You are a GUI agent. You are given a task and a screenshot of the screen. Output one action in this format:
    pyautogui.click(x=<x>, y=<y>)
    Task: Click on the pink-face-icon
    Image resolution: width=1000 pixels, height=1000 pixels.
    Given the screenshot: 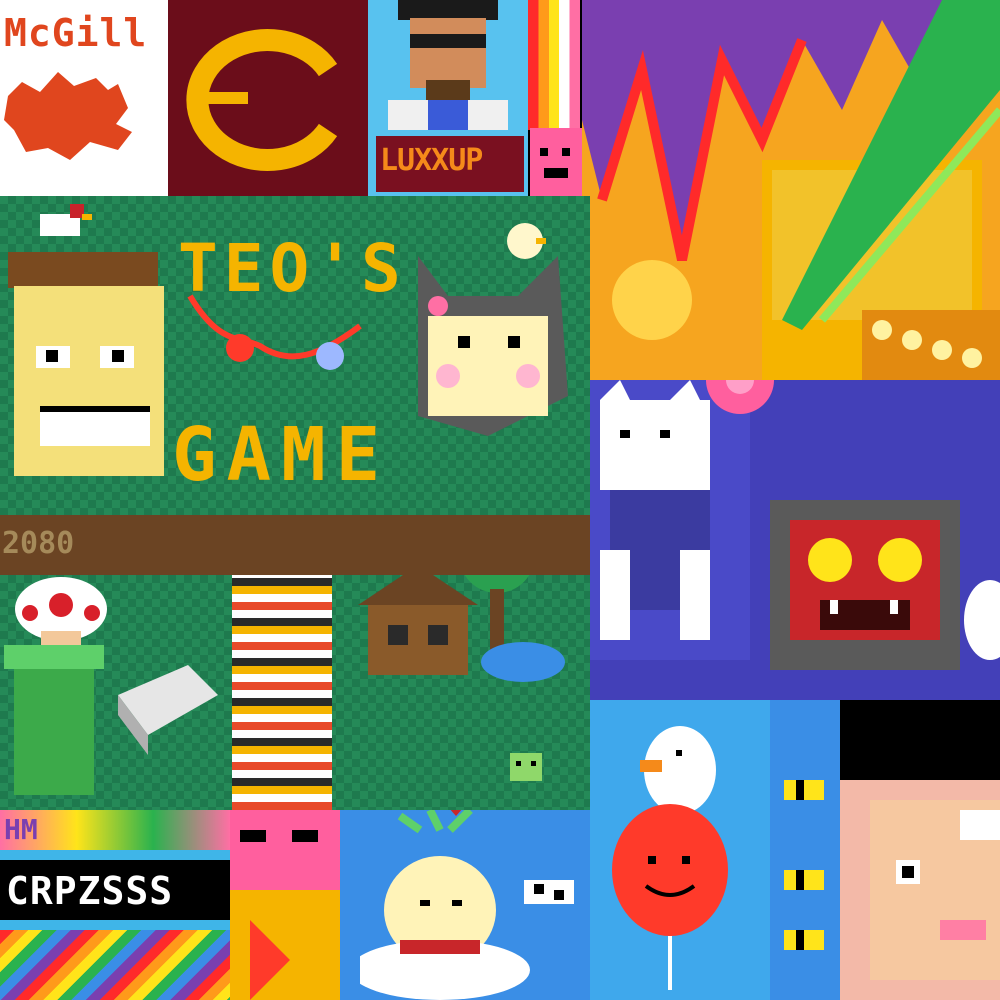 What is the action you would take?
    pyautogui.click(x=555, y=163)
    